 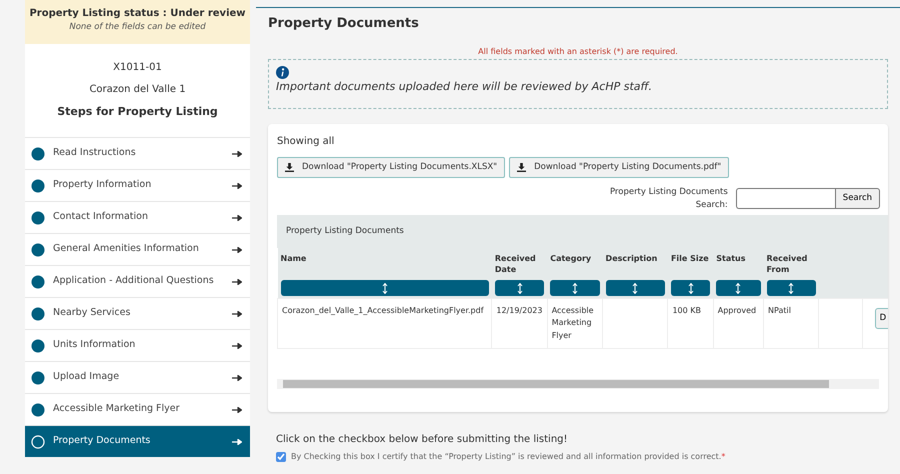 What do you see at coordinates (785, 198) in the screenshot?
I see `search-field` at bounding box center [785, 198].